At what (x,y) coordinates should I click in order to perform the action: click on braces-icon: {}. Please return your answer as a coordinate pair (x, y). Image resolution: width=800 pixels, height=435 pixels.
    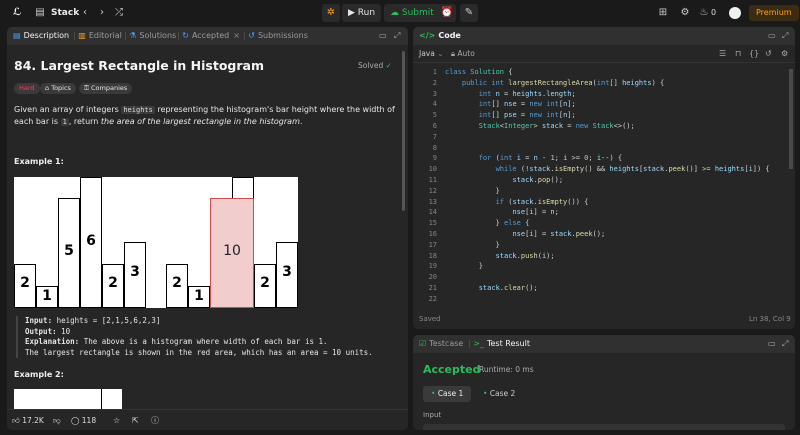
    Looking at the image, I should click on (754, 54).